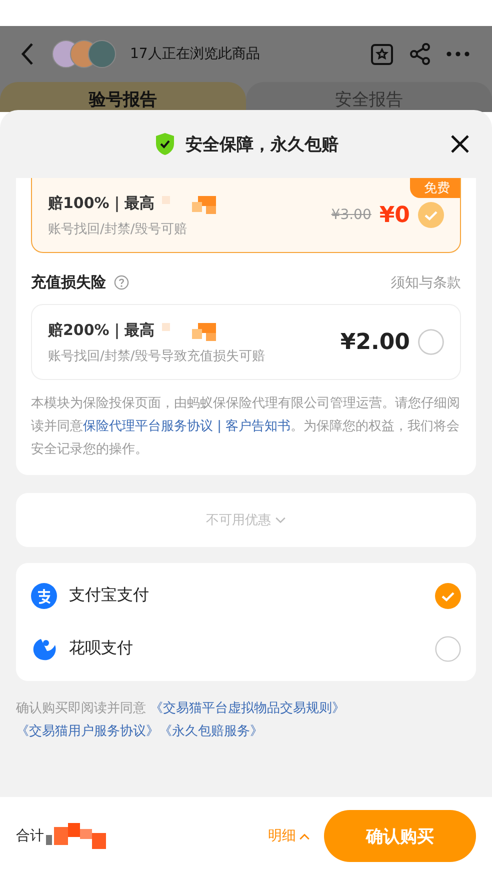 The height and width of the screenshot is (875, 492). I want to click on avatar, so click(102, 54).